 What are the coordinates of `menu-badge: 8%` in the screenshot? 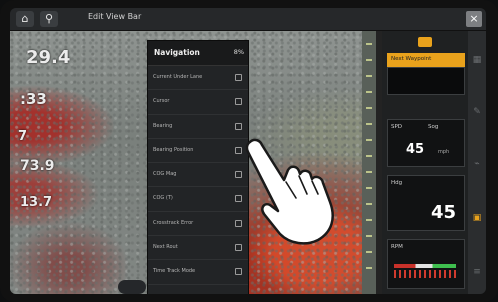 It's located at (238, 52).